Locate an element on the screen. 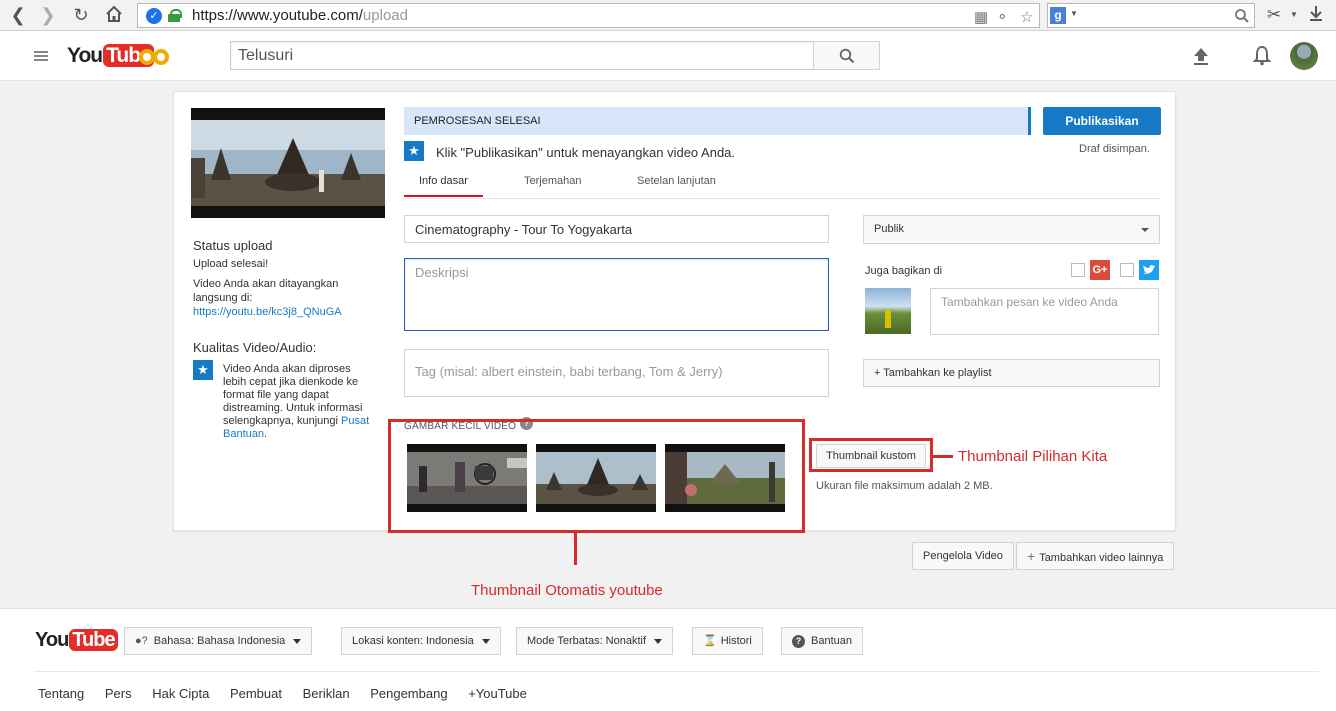 This screenshot has width=1336, height=711. language-button: ●? Bahasa: Bahasa Indonesia is located at coordinates (218, 641).